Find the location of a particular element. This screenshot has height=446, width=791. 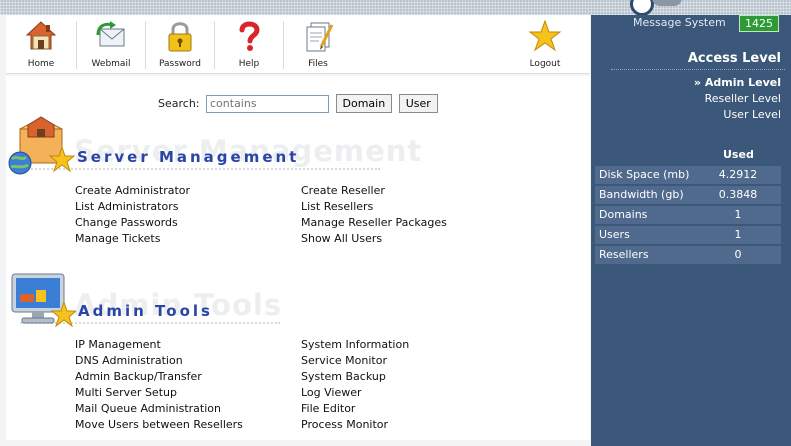

link-show-all-users: Show All Users is located at coordinates (374, 239).